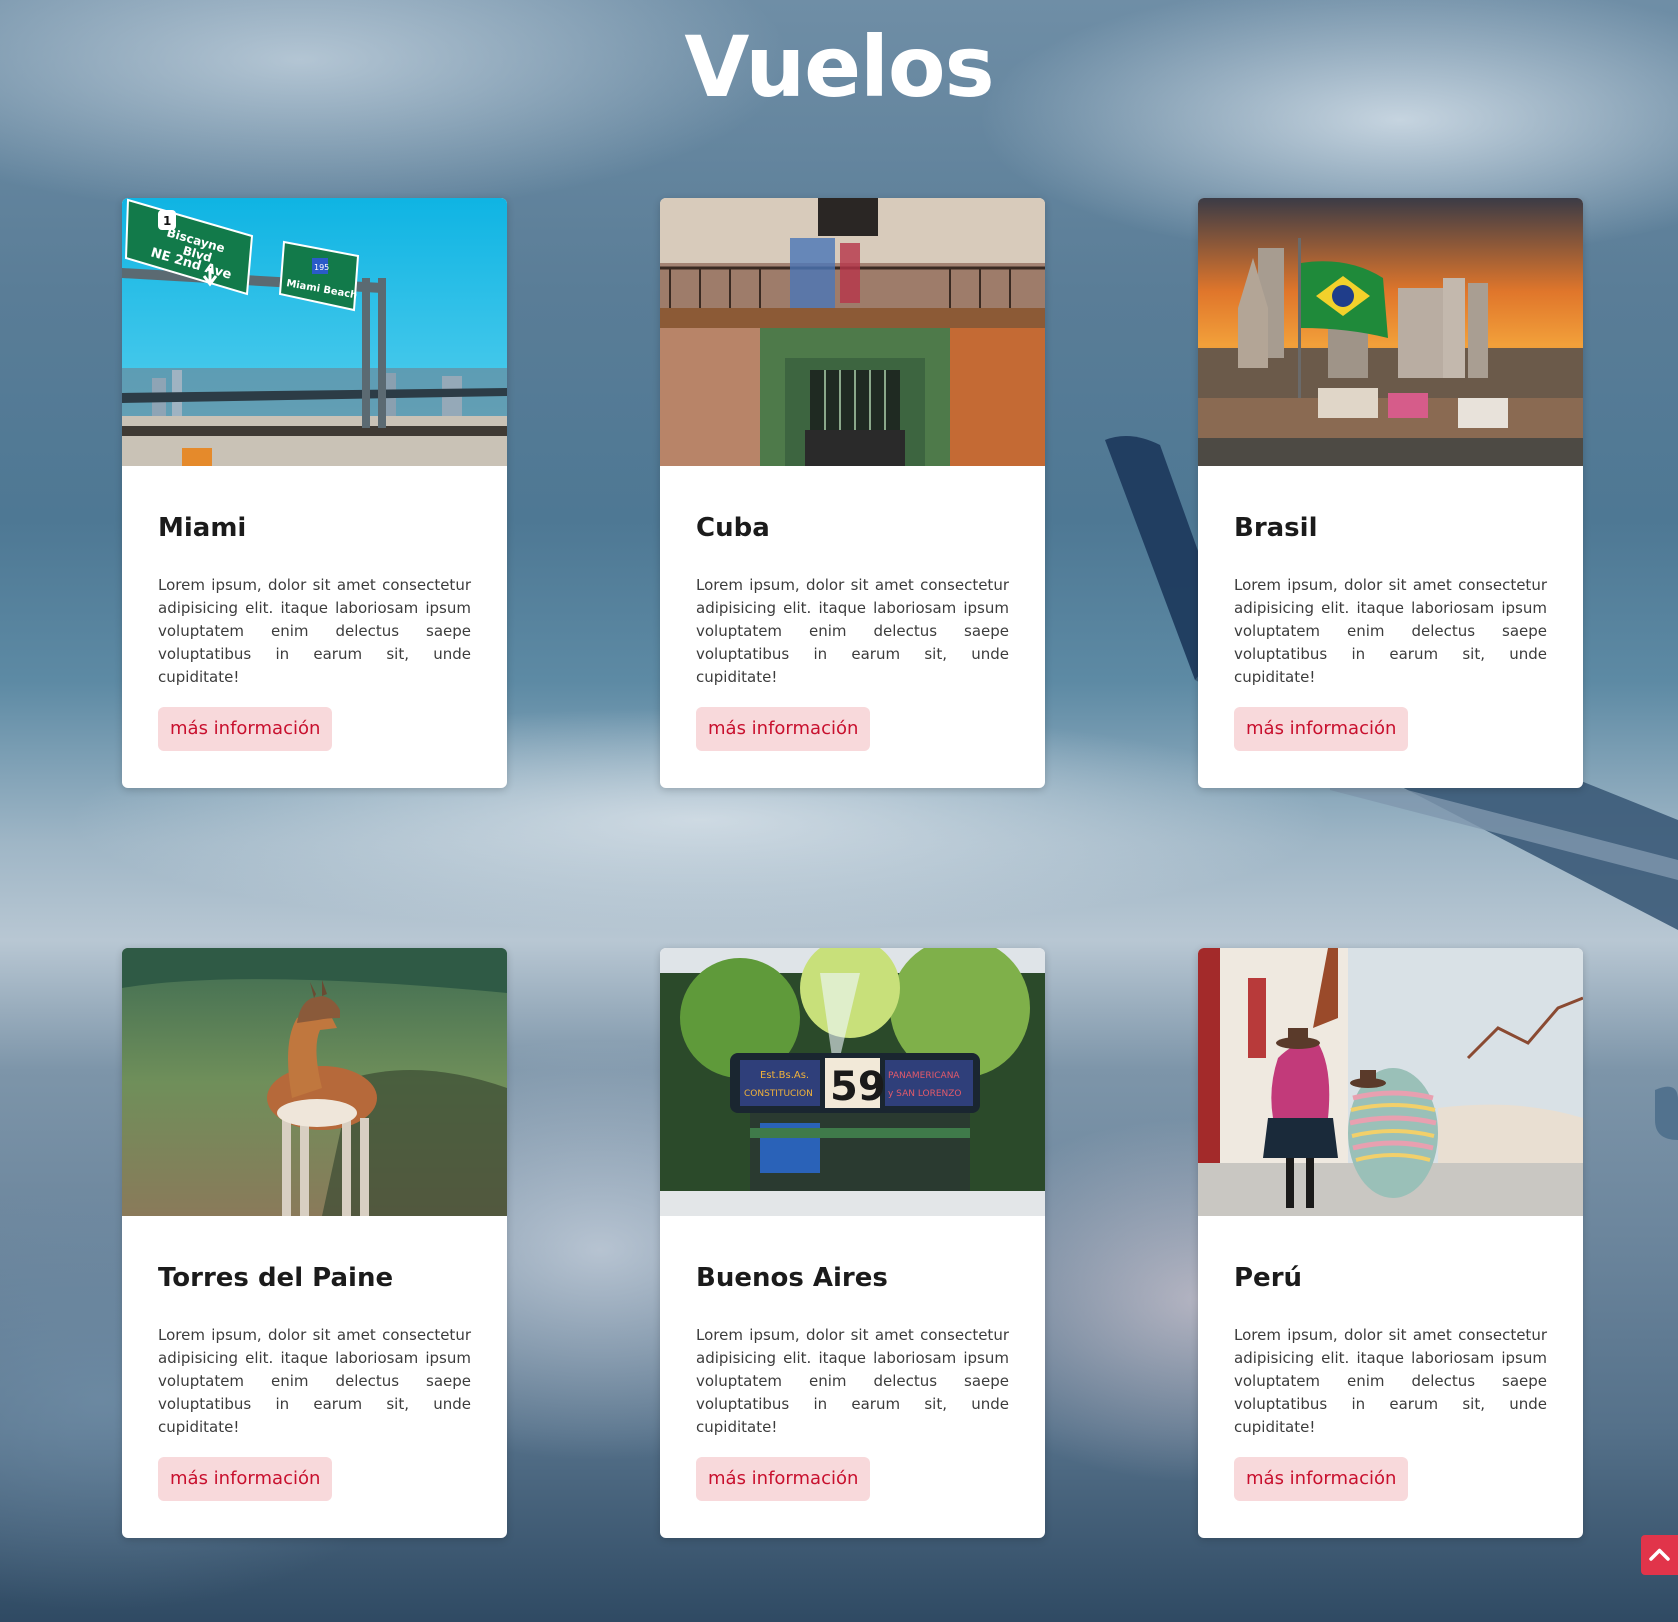 The image size is (1678, 1622). Describe the element at coordinates (852, 332) in the screenshot. I see `cuba-photo` at that location.